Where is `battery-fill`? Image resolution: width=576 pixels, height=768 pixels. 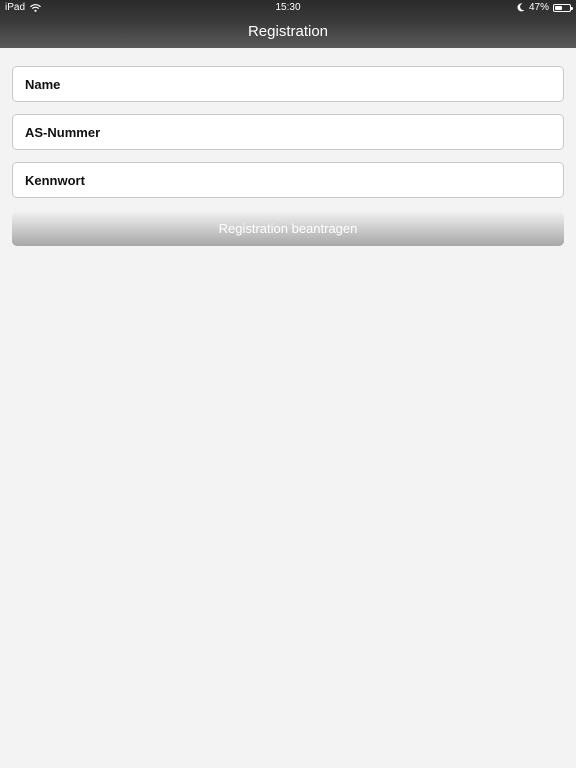
battery-fill is located at coordinates (558, 7).